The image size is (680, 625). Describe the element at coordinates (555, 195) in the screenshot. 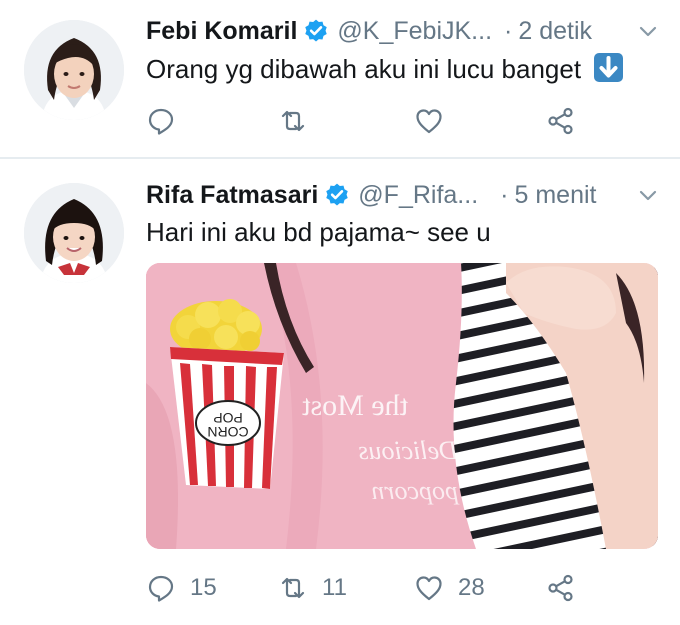

I see `timestamp: 5 menit` at that location.